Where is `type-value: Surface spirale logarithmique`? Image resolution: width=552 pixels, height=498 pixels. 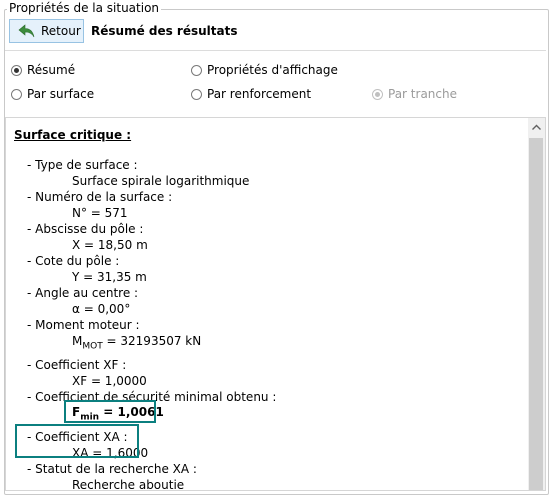 type-value: Surface spirale logarithmique is located at coordinates (161, 181).